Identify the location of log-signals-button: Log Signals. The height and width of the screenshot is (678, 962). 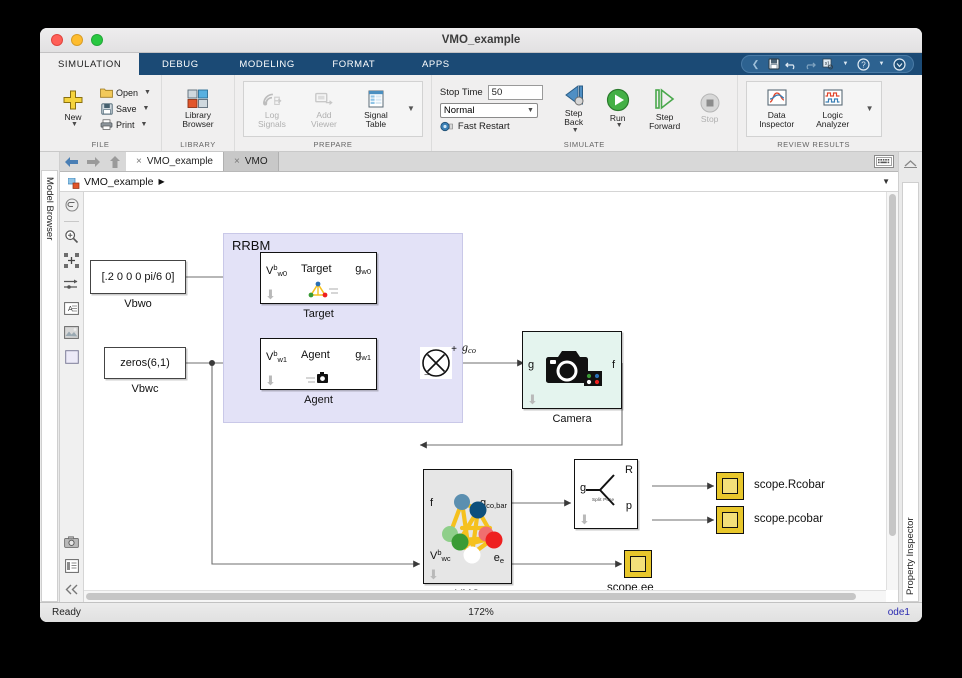
(272, 109).